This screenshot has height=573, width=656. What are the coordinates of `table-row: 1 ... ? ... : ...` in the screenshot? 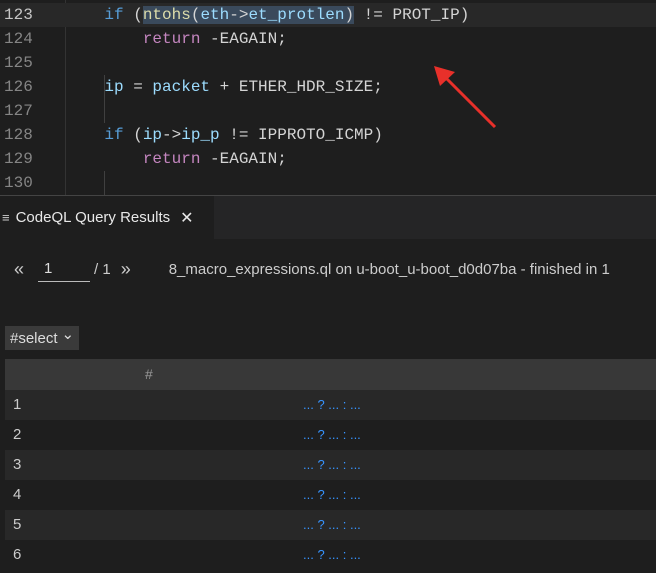 It's located at (330, 405).